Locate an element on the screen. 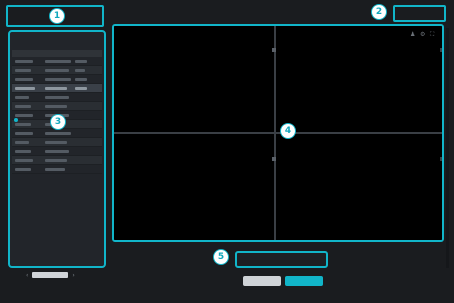  callout-2: 2 is located at coordinates (379, 12).